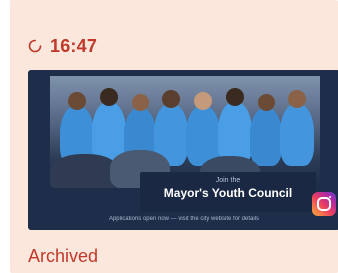 The height and width of the screenshot is (273, 338). What do you see at coordinates (324, 204) in the screenshot?
I see `instagram-icon` at bounding box center [324, 204].